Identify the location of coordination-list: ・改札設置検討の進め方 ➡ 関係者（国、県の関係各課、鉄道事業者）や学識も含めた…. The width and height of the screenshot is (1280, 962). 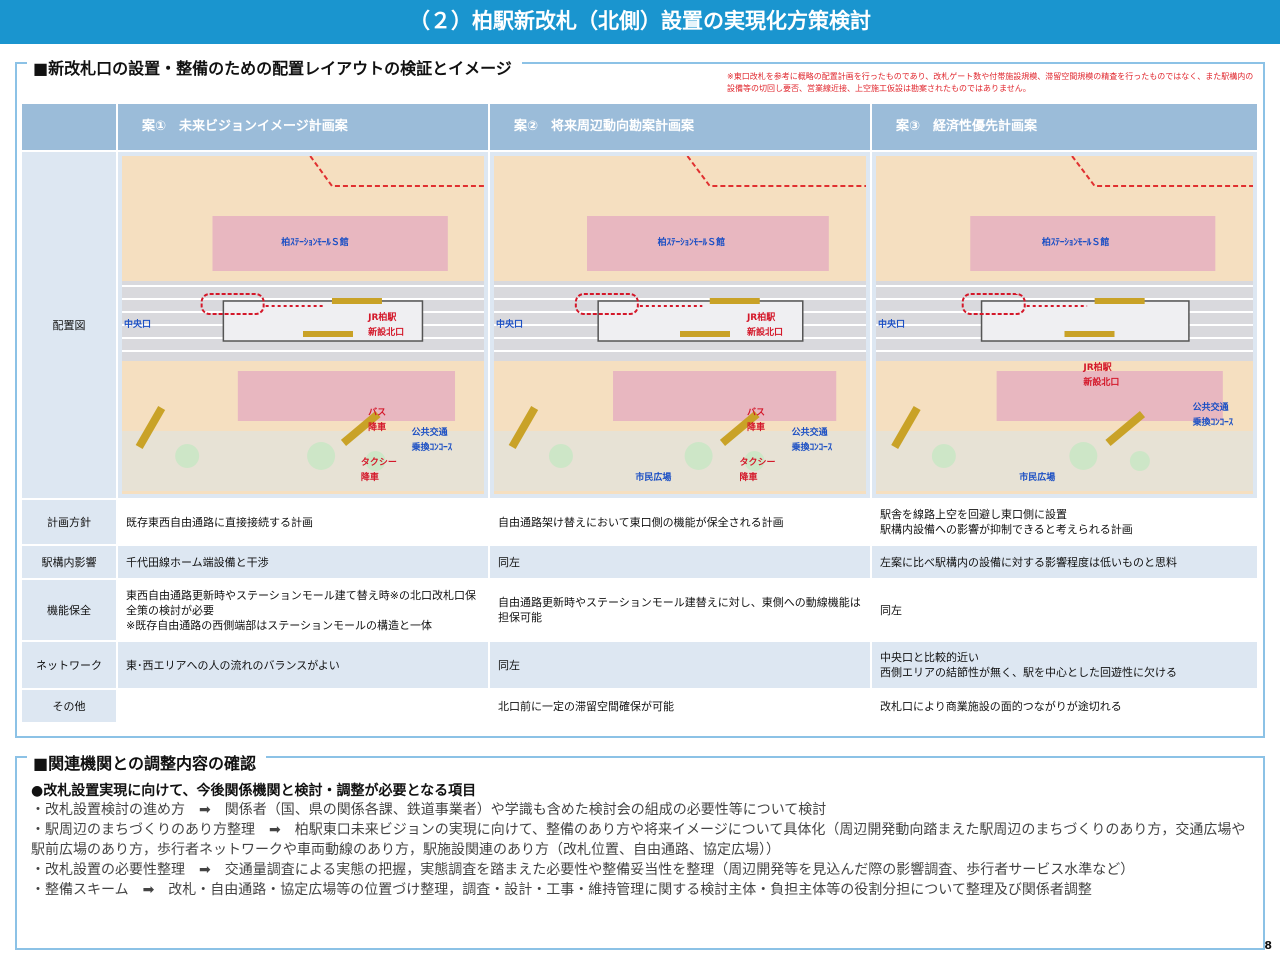
(642, 850).